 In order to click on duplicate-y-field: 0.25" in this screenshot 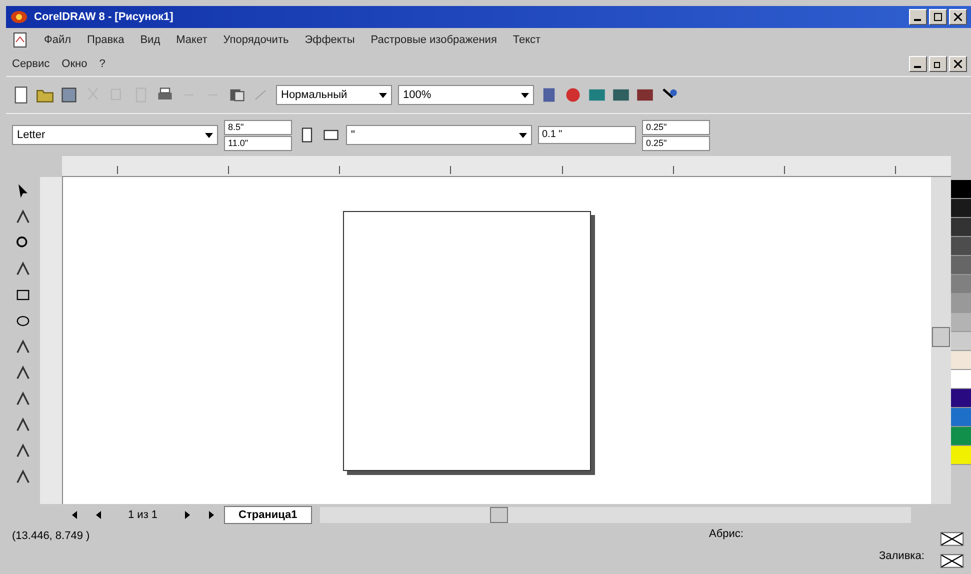, I will do `click(676, 143)`.